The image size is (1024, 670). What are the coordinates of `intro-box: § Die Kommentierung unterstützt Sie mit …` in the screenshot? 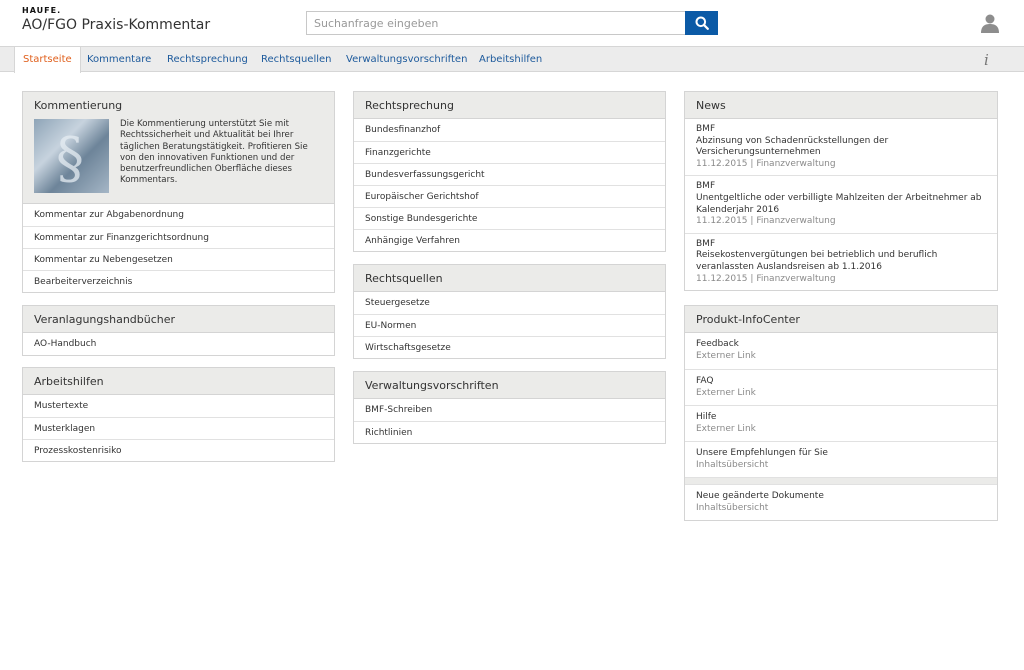 It's located at (178, 161).